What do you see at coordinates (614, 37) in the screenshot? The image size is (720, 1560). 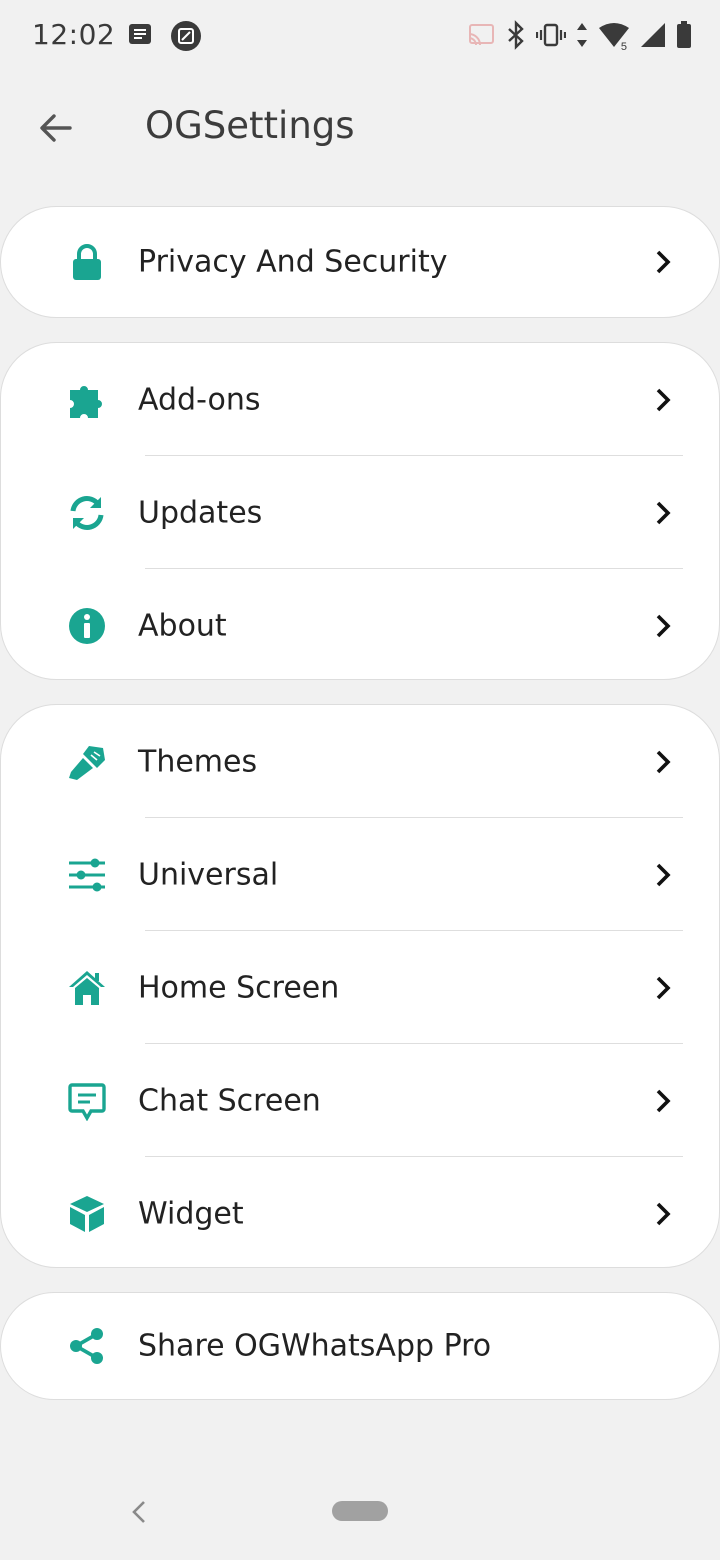 I see `wifi-icon: 5` at bounding box center [614, 37].